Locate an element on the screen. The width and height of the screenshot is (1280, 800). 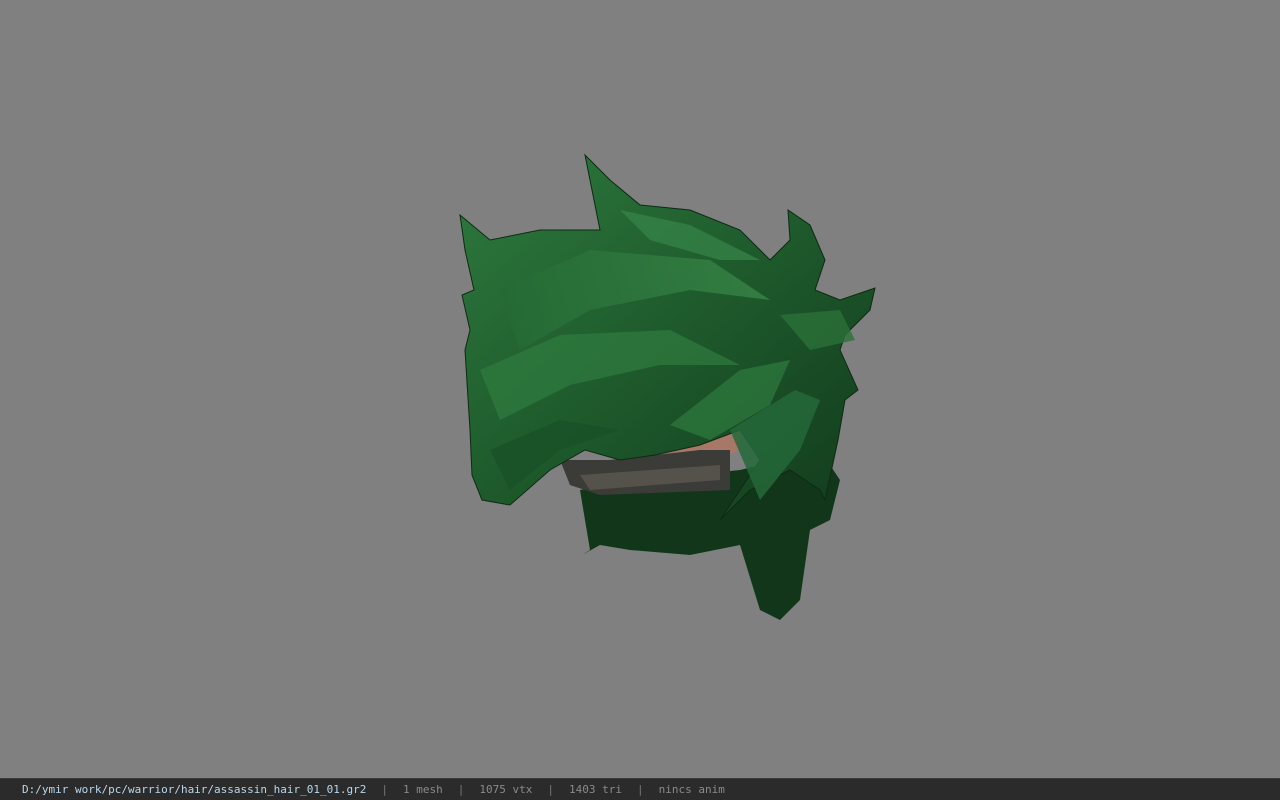
mesh-count-label: 1 mesh is located at coordinates (423, 789).